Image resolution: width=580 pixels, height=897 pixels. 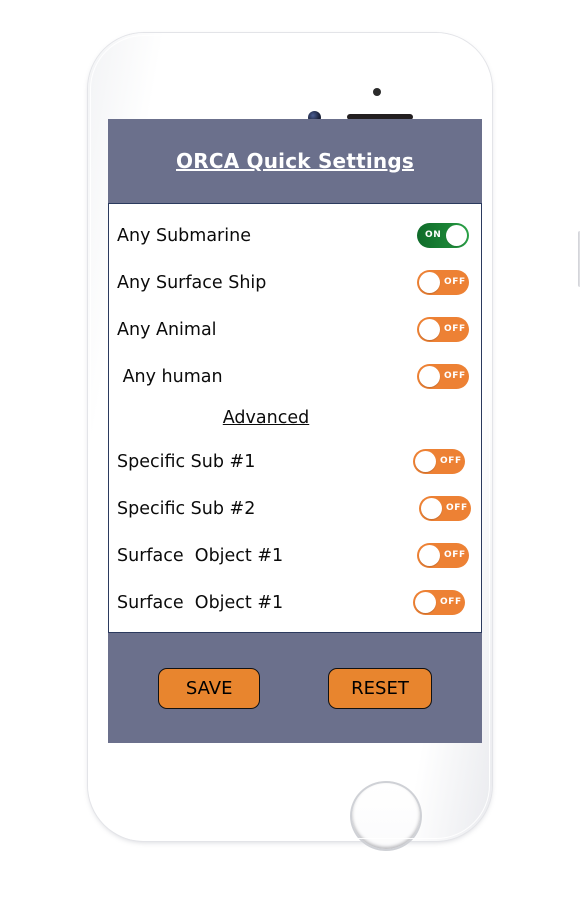 What do you see at coordinates (209, 688) in the screenshot?
I see `save-button: SAVE` at bounding box center [209, 688].